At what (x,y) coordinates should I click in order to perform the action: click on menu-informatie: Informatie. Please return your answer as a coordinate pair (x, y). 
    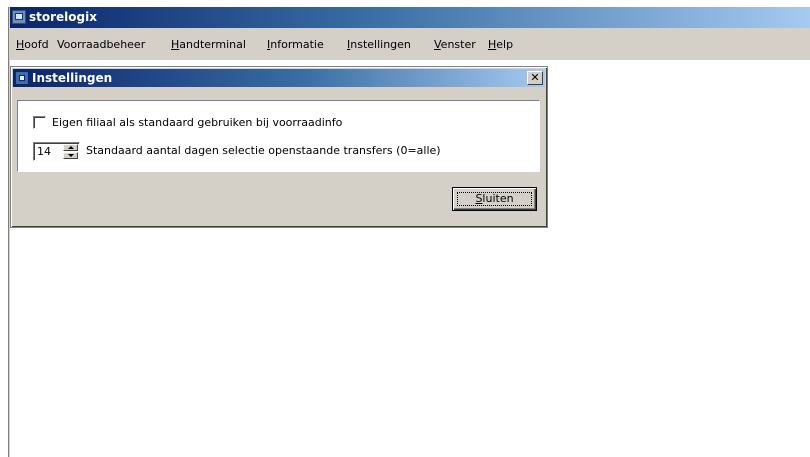
    Looking at the image, I should click on (295, 44).